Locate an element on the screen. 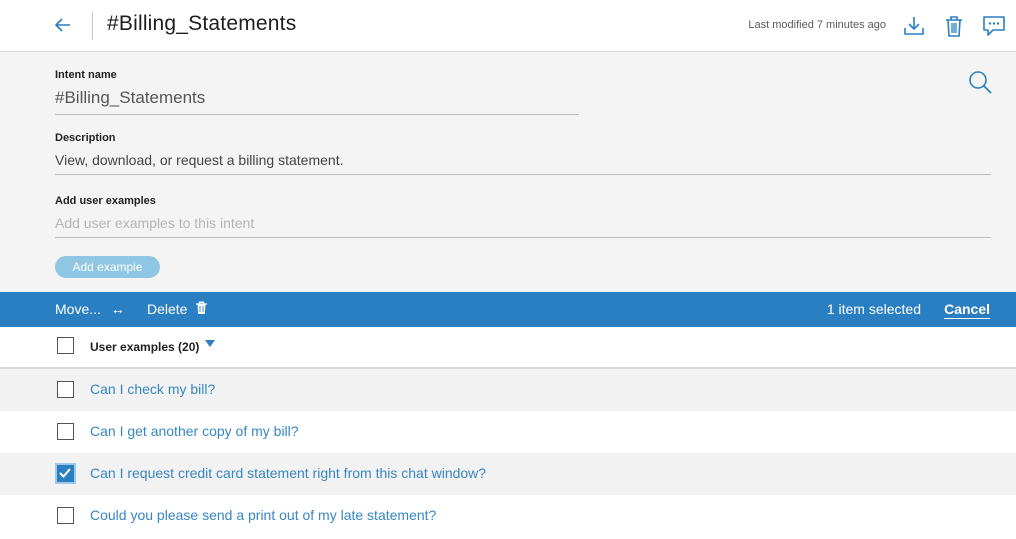  delete-button: Delete is located at coordinates (177, 309).